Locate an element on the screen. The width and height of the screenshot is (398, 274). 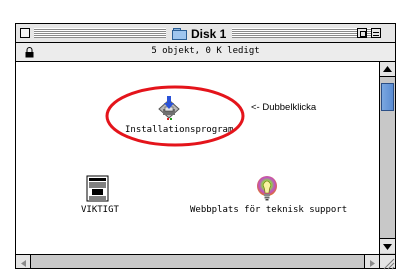
scroll-up-button is located at coordinates (387, 69).